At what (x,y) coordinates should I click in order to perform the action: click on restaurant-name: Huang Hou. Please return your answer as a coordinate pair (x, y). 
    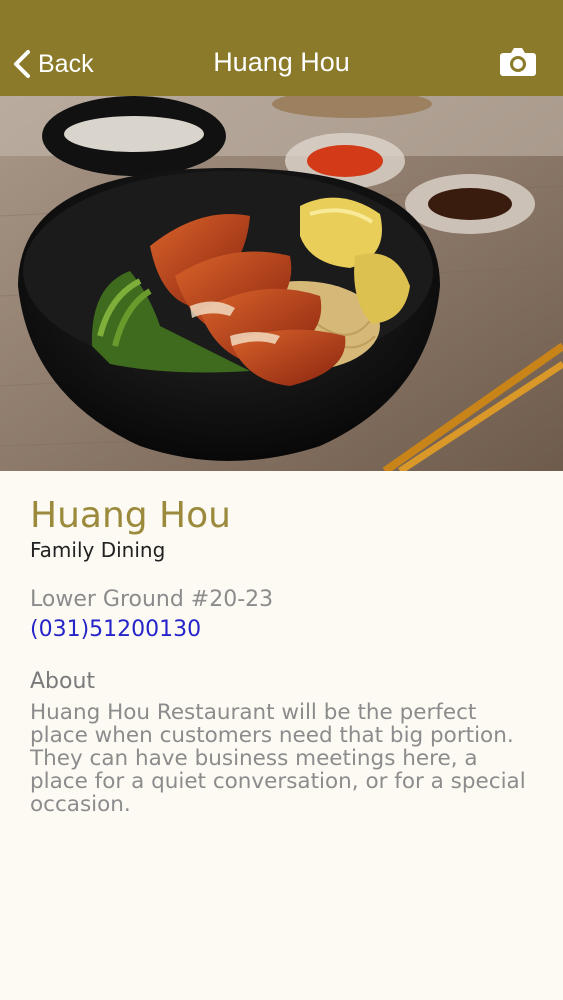
    Looking at the image, I should click on (130, 515).